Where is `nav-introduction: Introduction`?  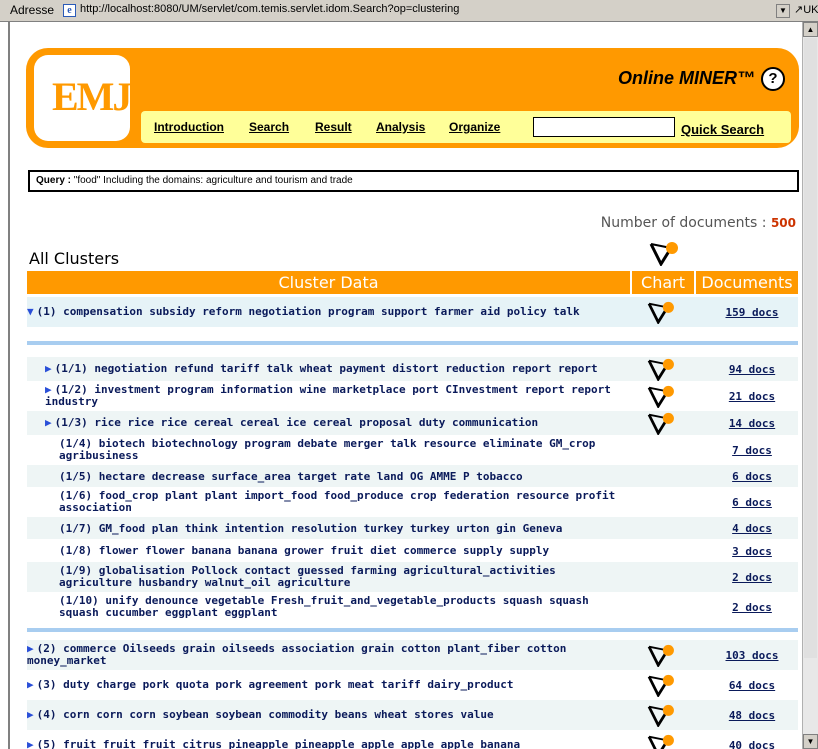
nav-introduction: Introduction is located at coordinates (189, 127).